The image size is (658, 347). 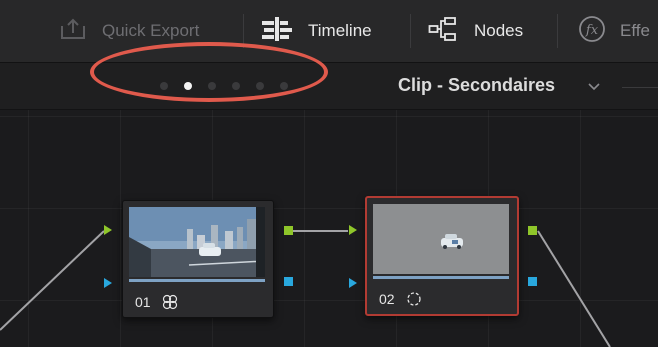 I want to click on effects-label: Effe, so click(x=635, y=30).